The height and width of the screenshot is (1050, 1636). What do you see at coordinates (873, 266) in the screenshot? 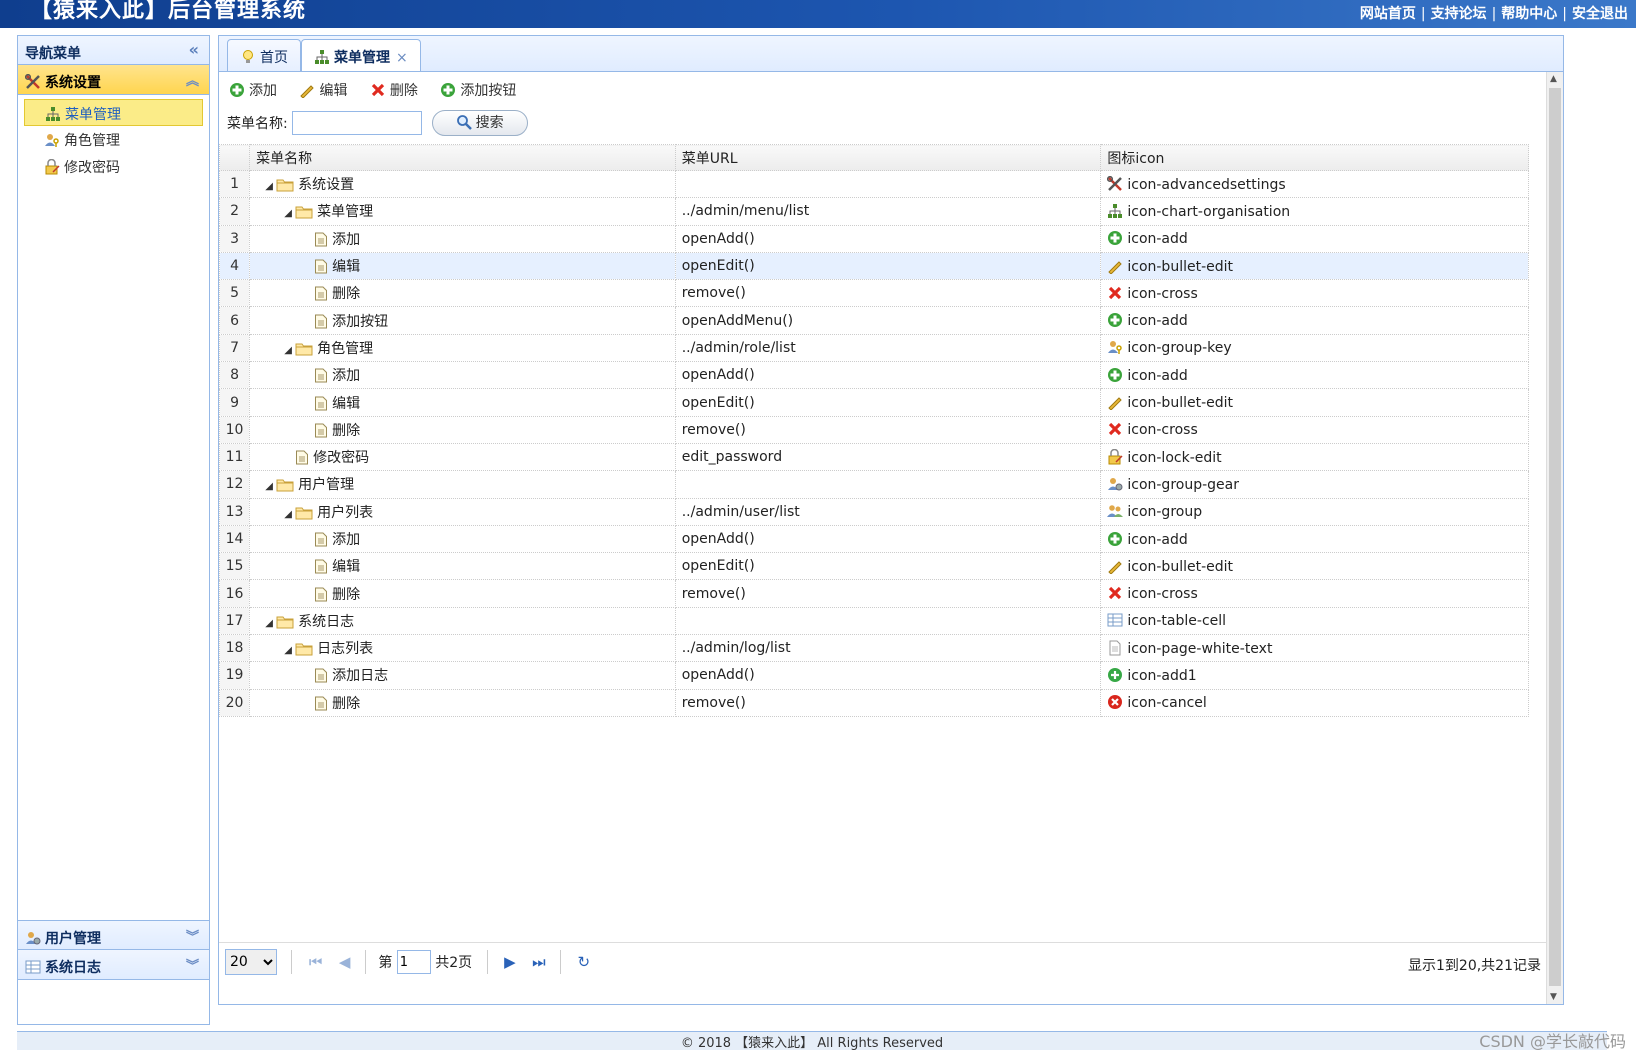
I see `table-row: 4 编辑 openEdit() icon-bullet-edit` at bounding box center [873, 266].